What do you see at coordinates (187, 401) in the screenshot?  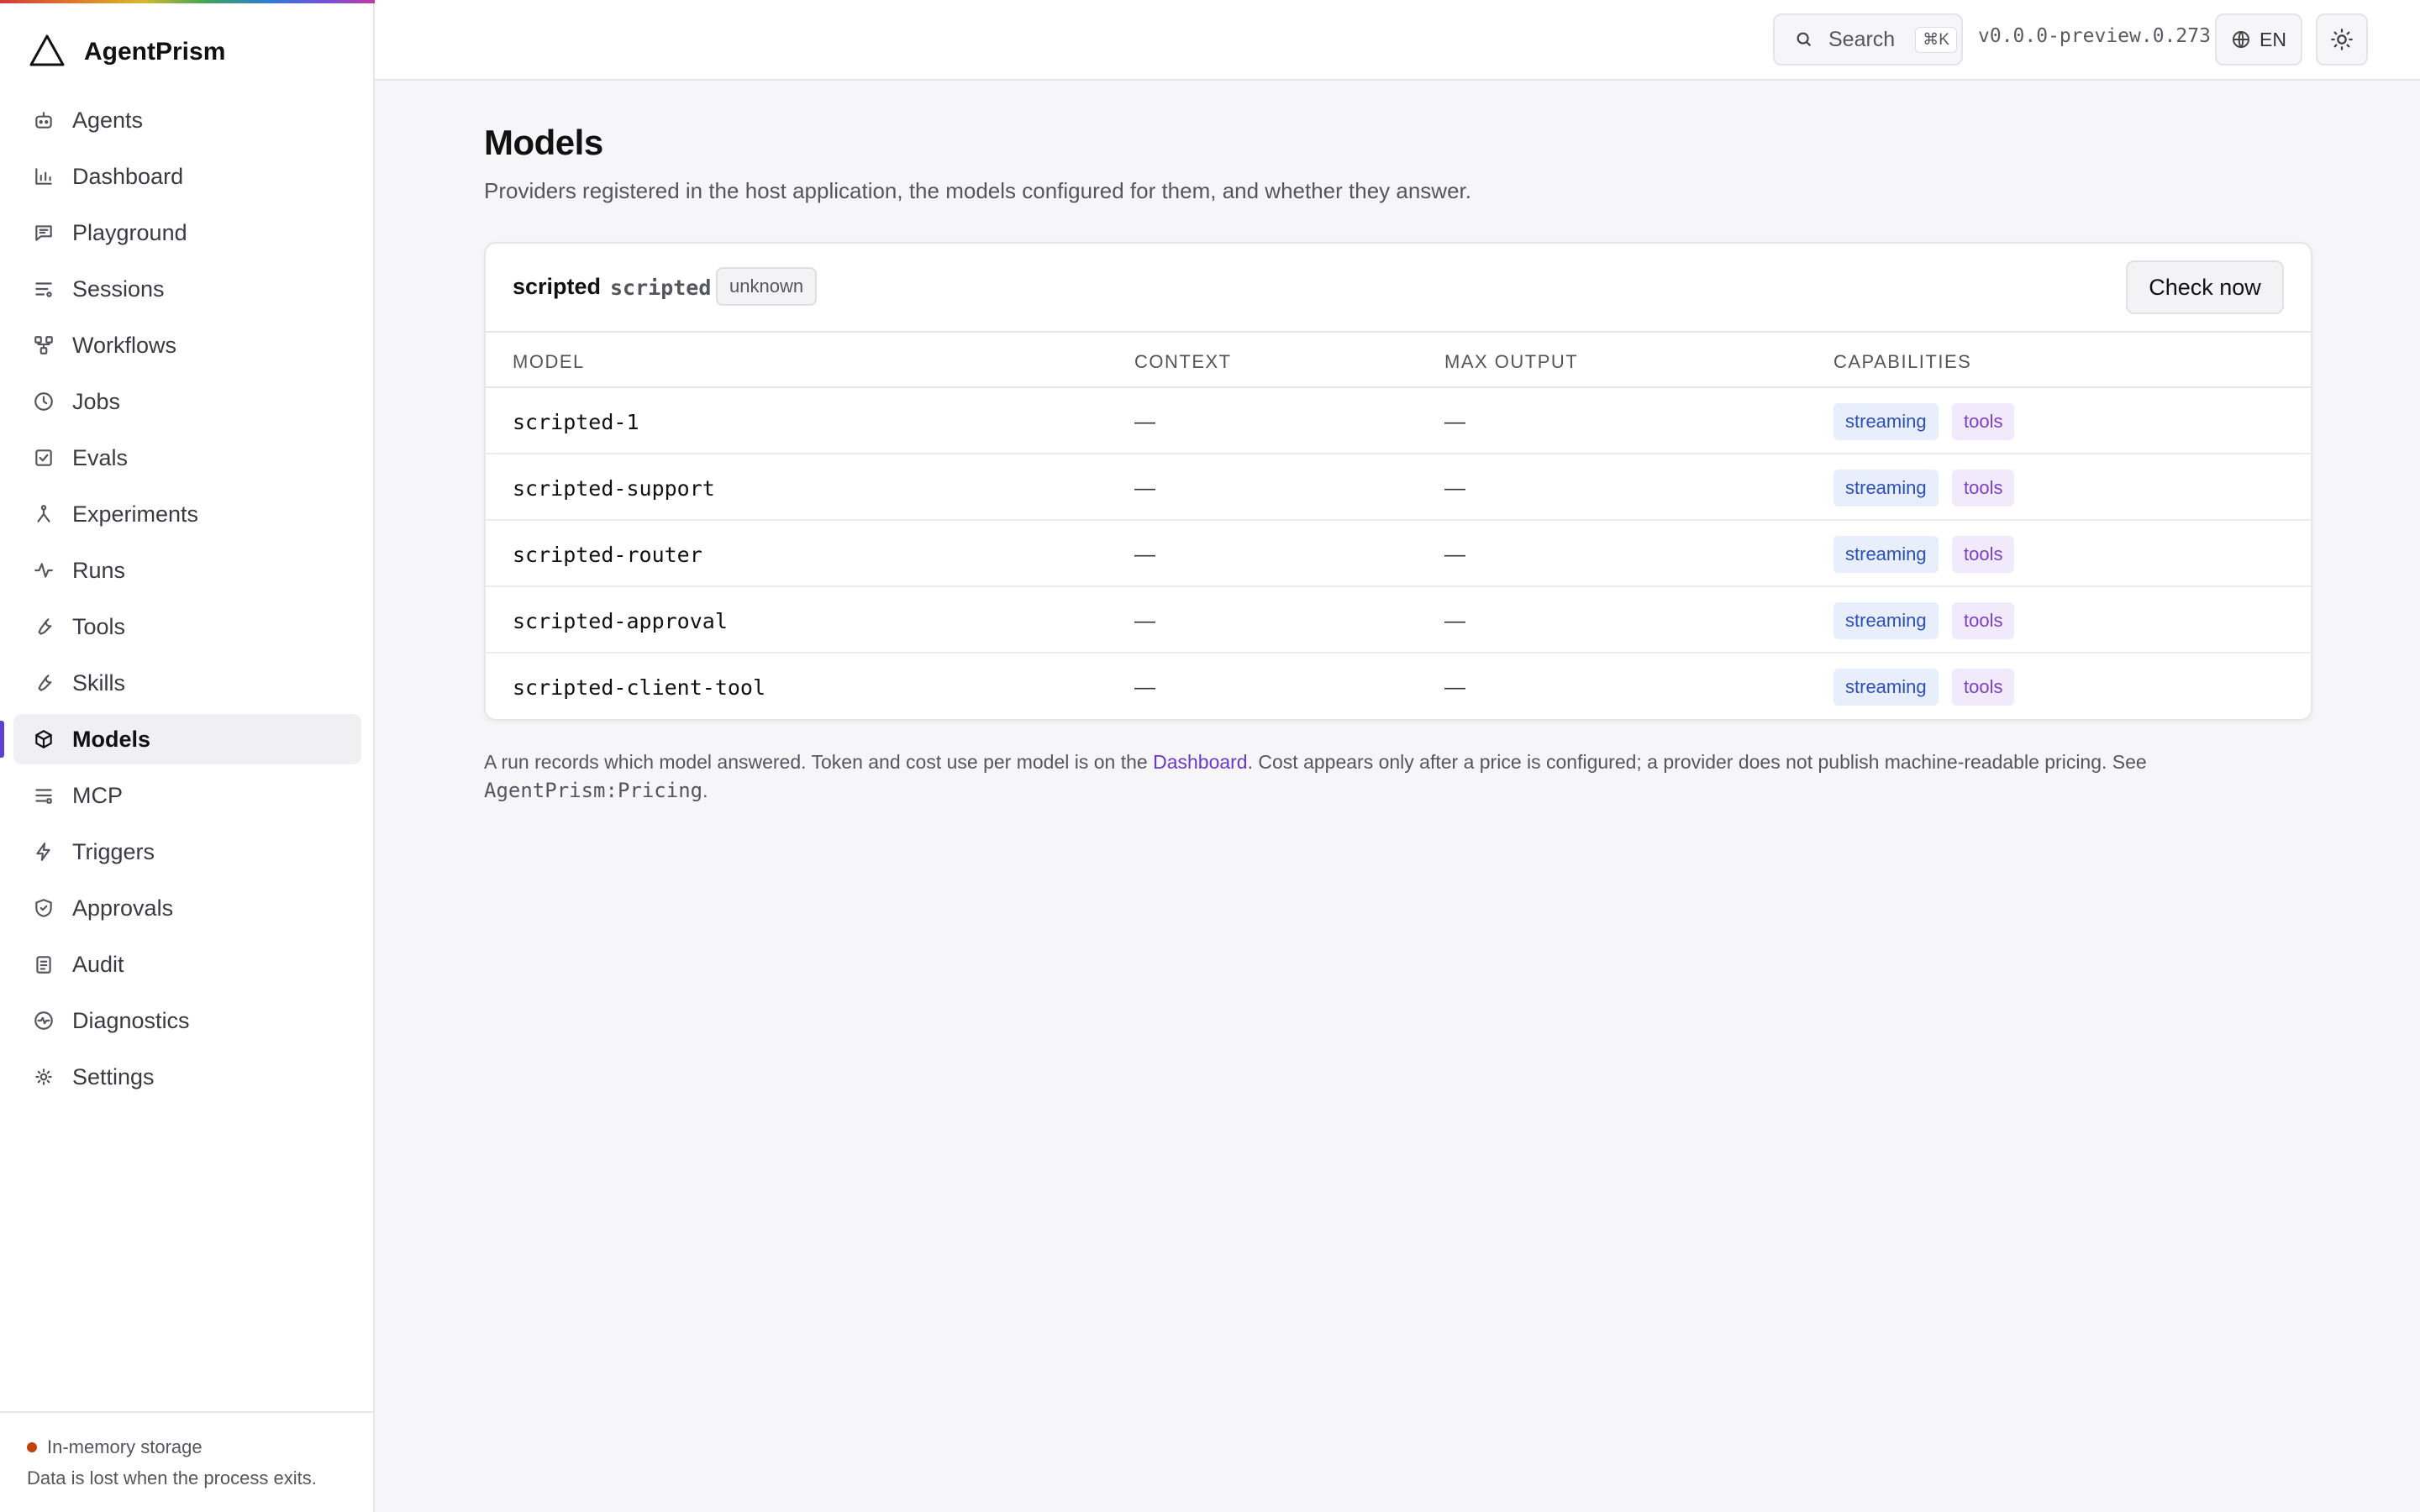 I see `sidebar-item-jobs: Jobs` at bounding box center [187, 401].